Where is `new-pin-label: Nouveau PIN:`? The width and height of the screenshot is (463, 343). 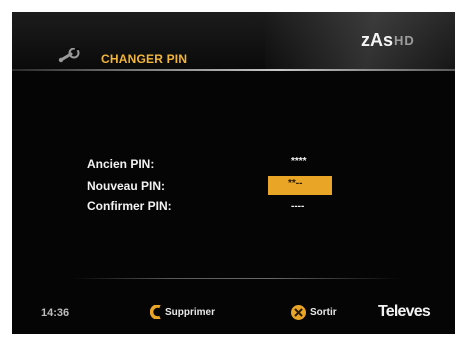 new-pin-label: Nouveau PIN: is located at coordinates (126, 186).